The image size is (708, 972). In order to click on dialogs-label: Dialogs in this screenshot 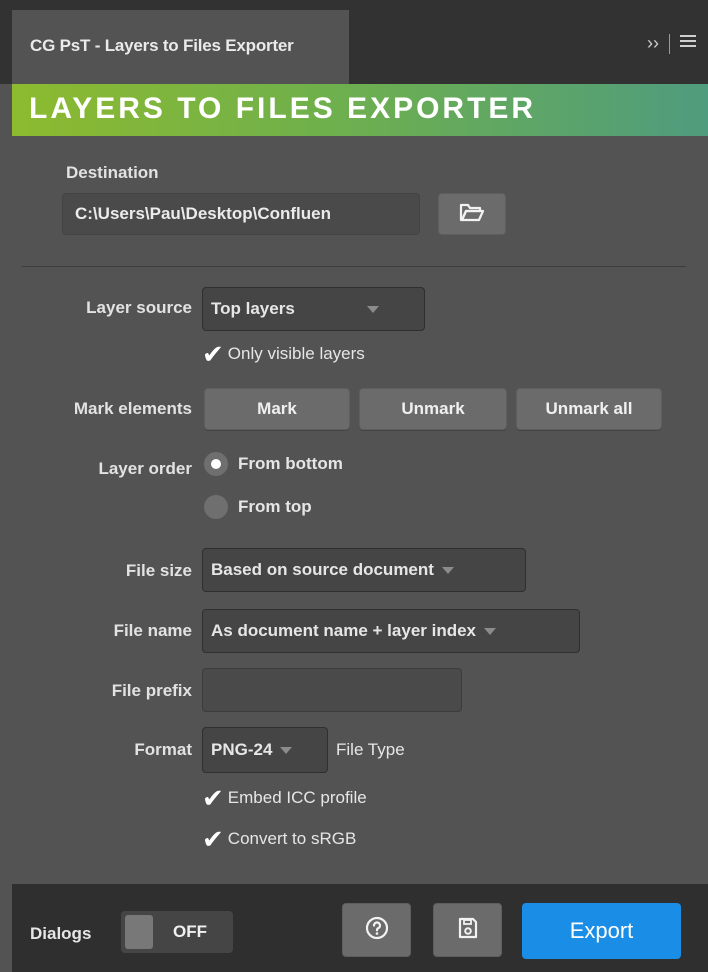, I will do `click(61, 933)`.